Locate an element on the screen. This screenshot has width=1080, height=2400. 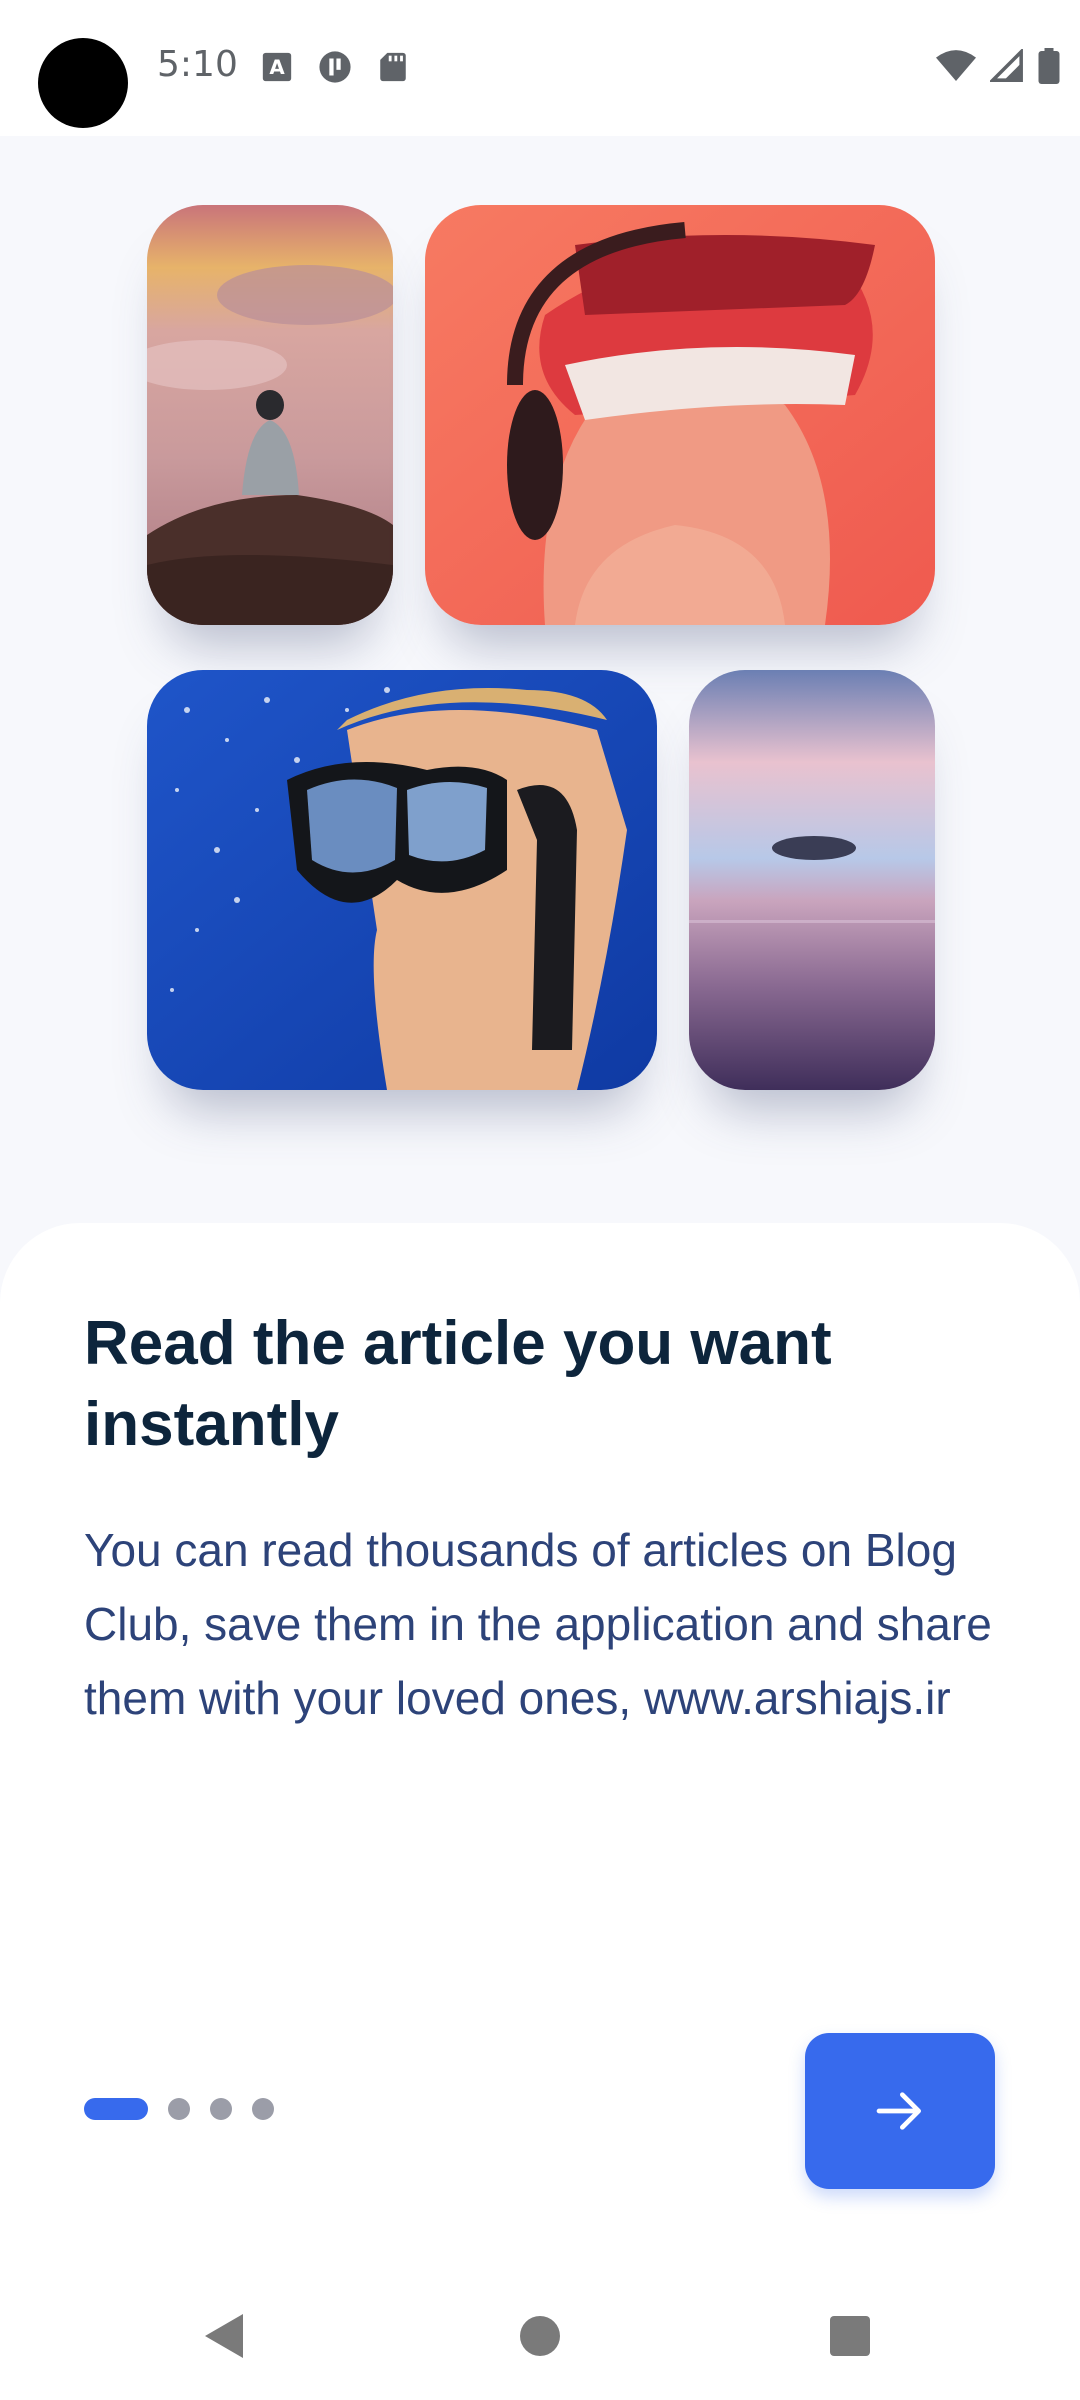
notification-icons: A is located at coordinates (335, 67).